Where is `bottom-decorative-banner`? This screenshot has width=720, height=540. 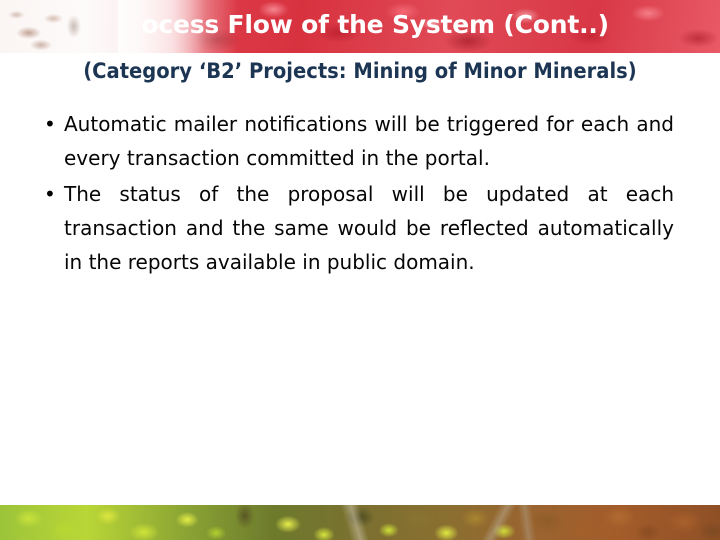 bottom-decorative-banner is located at coordinates (360, 522).